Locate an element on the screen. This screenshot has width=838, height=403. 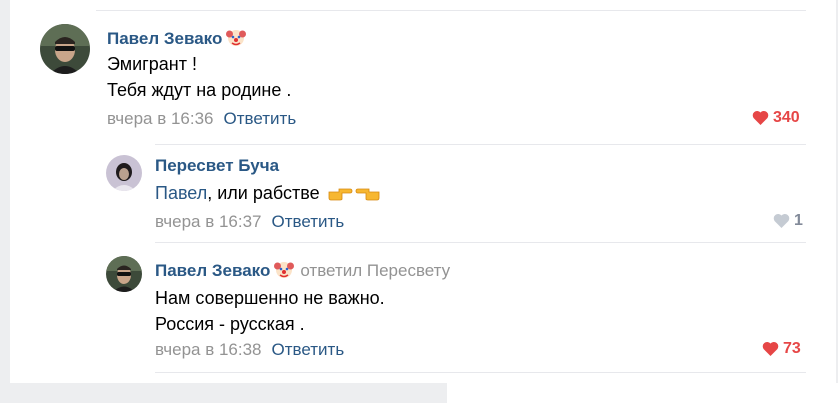
author-row: Павел Зевако is located at coordinates (177, 39).